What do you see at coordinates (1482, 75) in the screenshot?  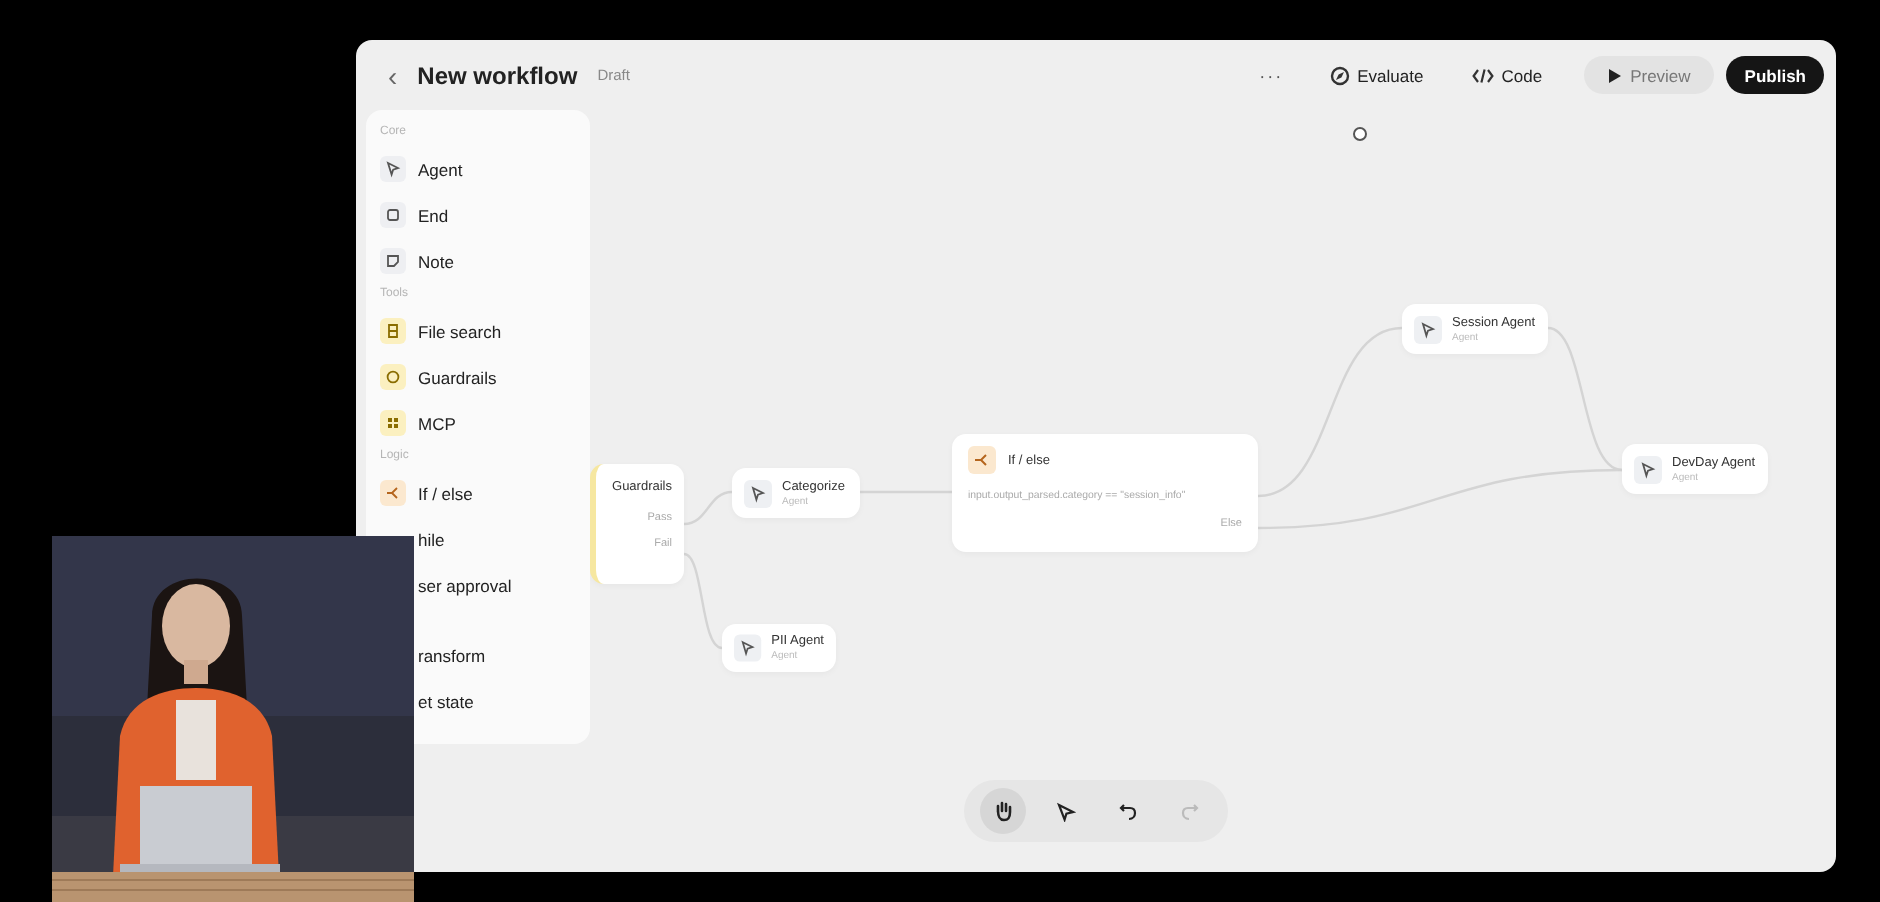 I see `code-icon` at bounding box center [1482, 75].